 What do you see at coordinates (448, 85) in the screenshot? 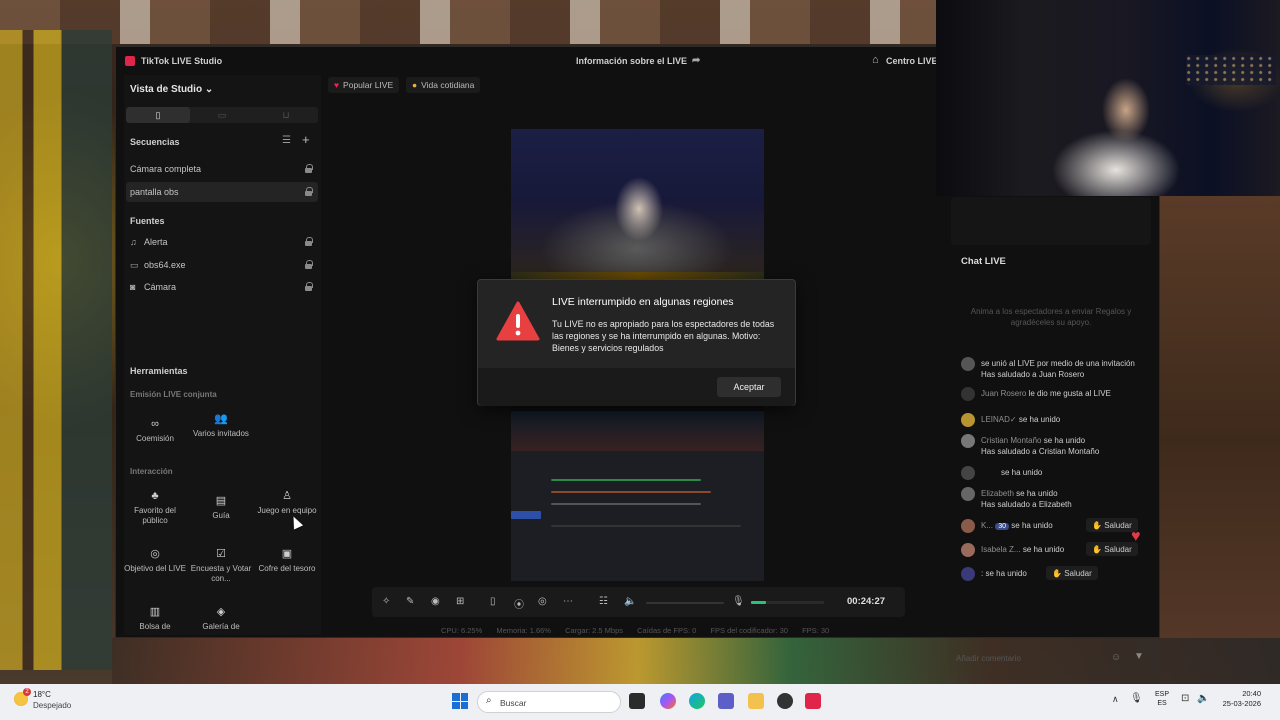
I see `tag-label: Vida cotidiana` at bounding box center [448, 85].